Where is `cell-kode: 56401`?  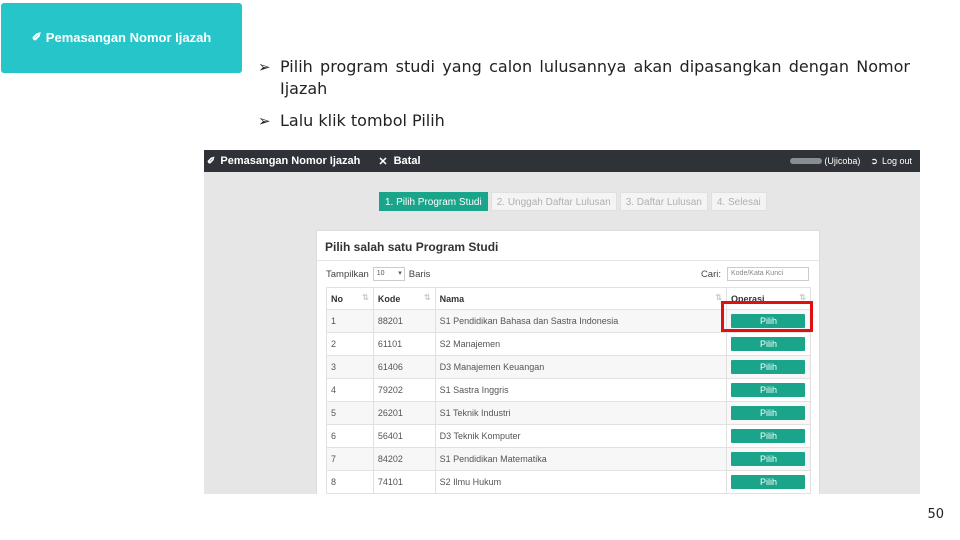
cell-kode: 56401 is located at coordinates (404, 436).